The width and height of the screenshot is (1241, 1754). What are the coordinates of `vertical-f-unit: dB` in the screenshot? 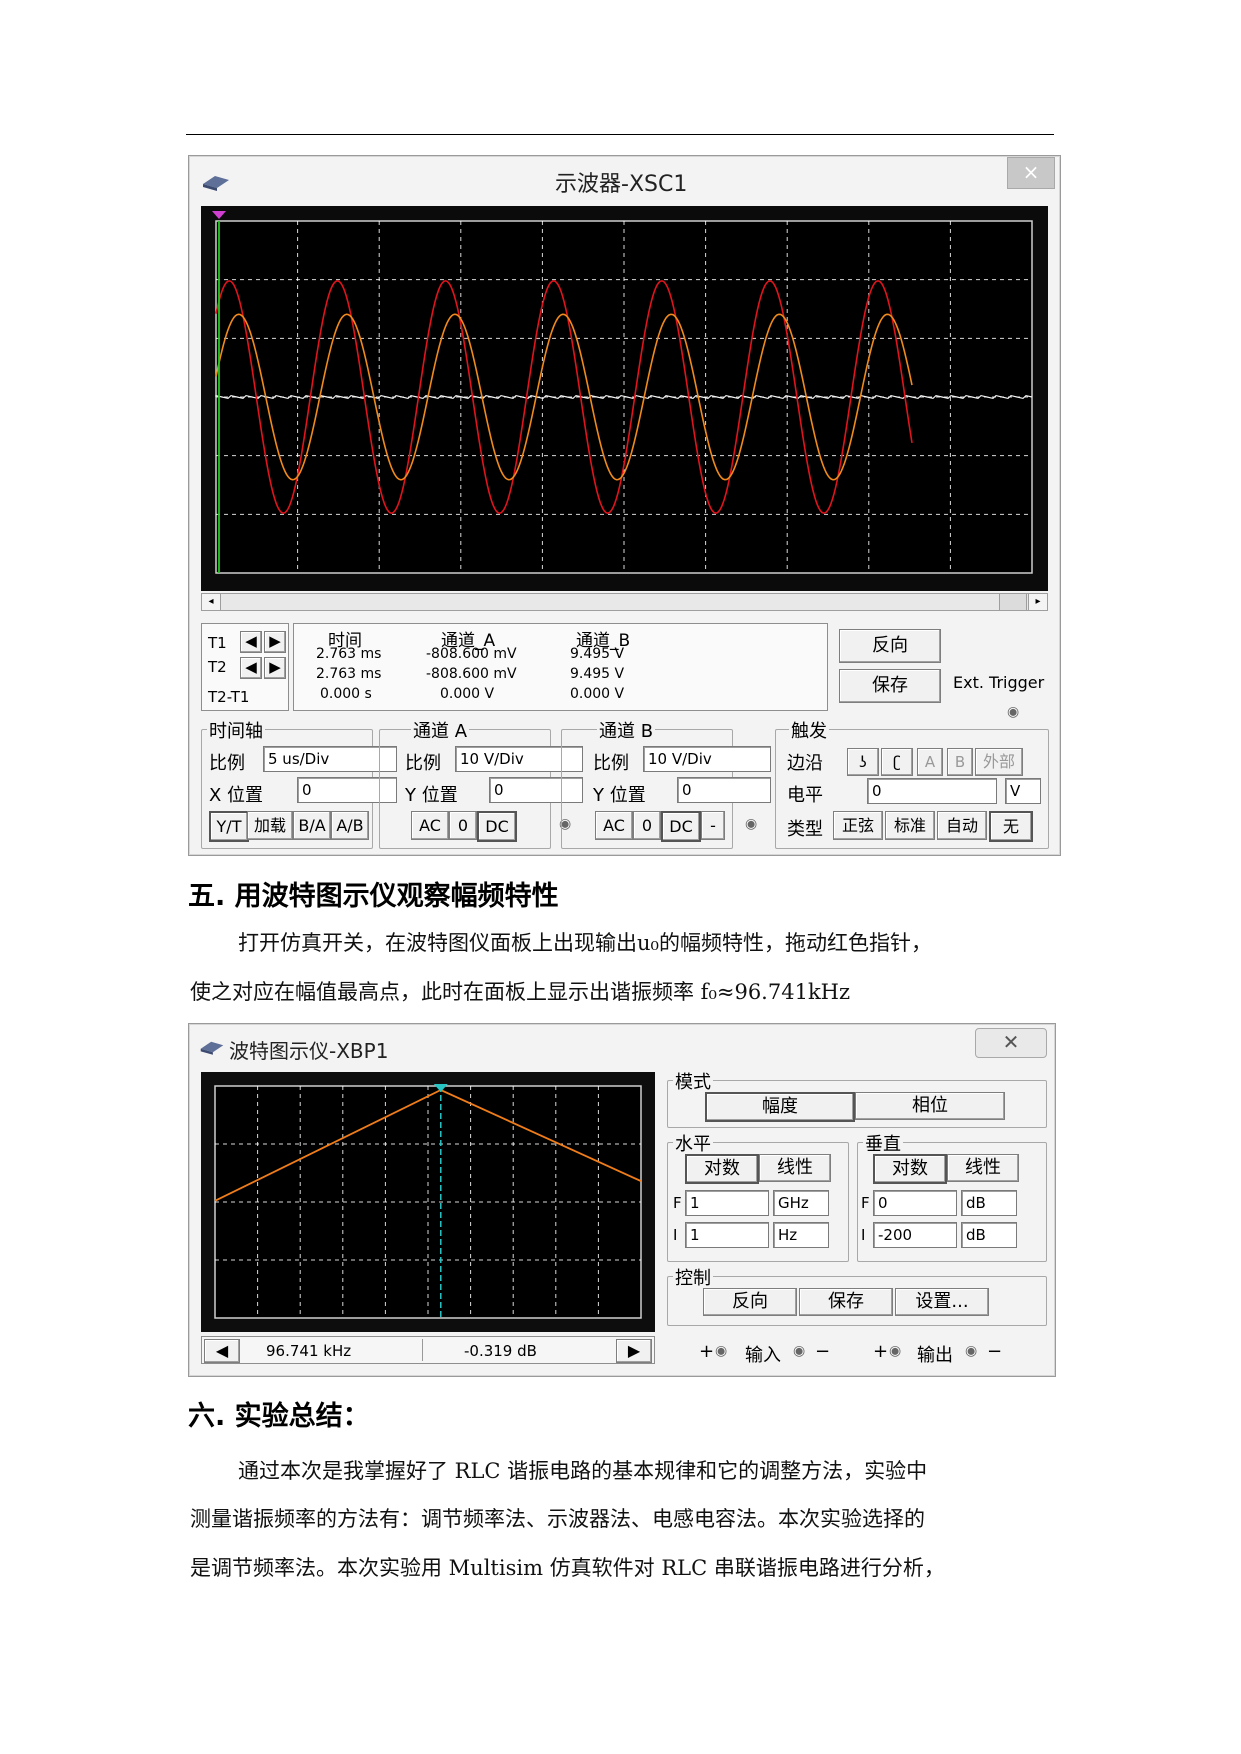 It's located at (989, 1203).